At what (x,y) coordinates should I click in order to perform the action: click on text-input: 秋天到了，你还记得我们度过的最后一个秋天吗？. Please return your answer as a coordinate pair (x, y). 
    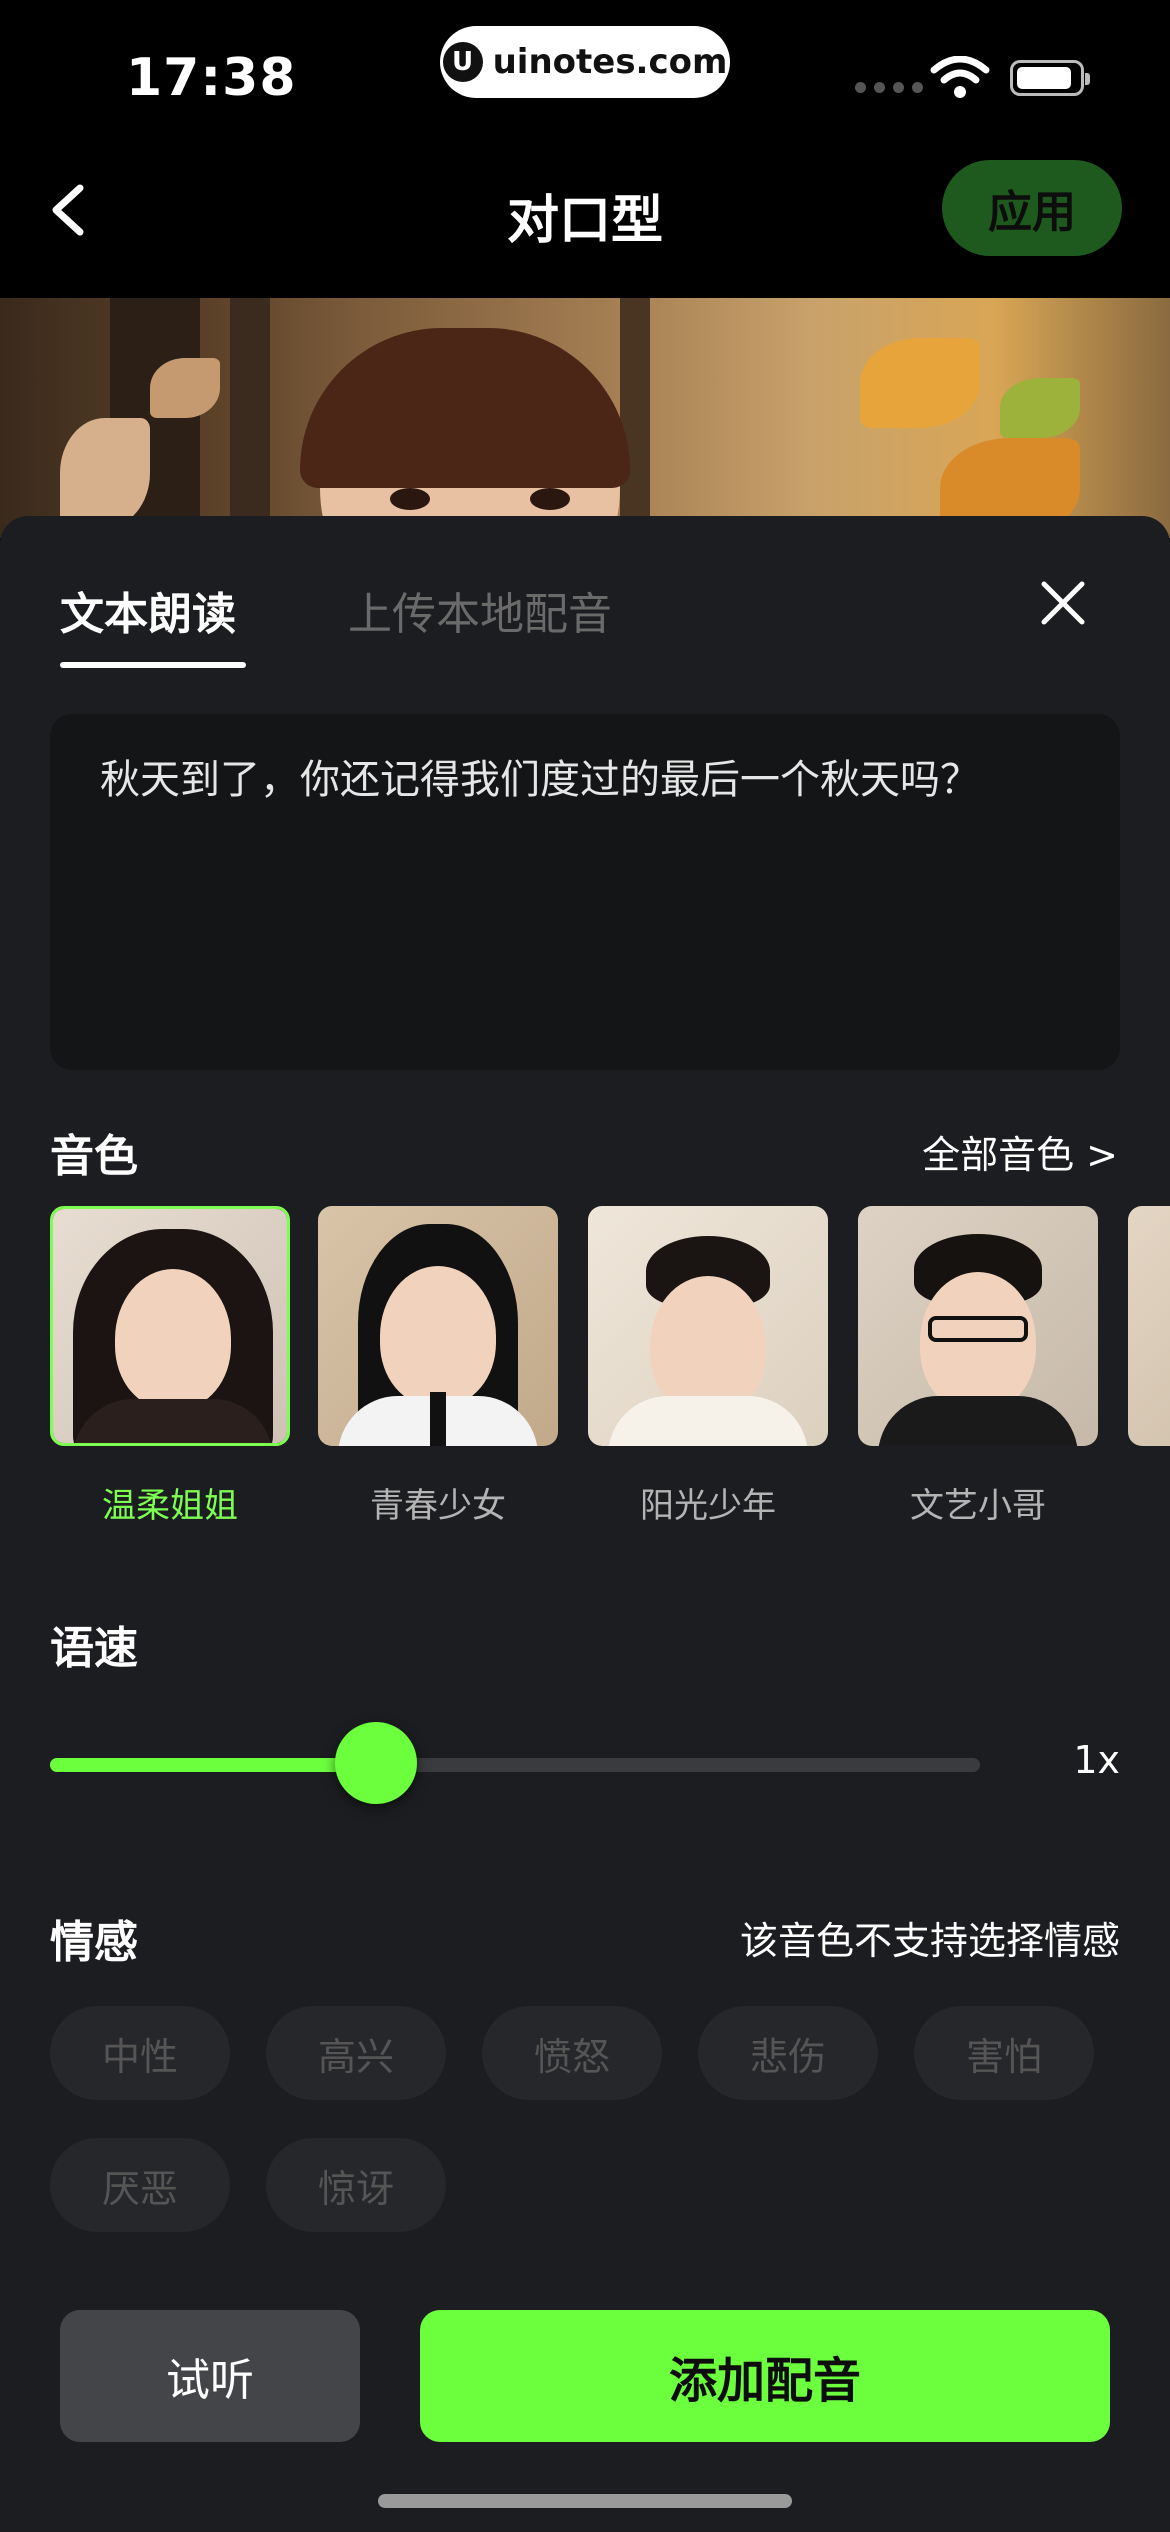
    Looking at the image, I should click on (585, 892).